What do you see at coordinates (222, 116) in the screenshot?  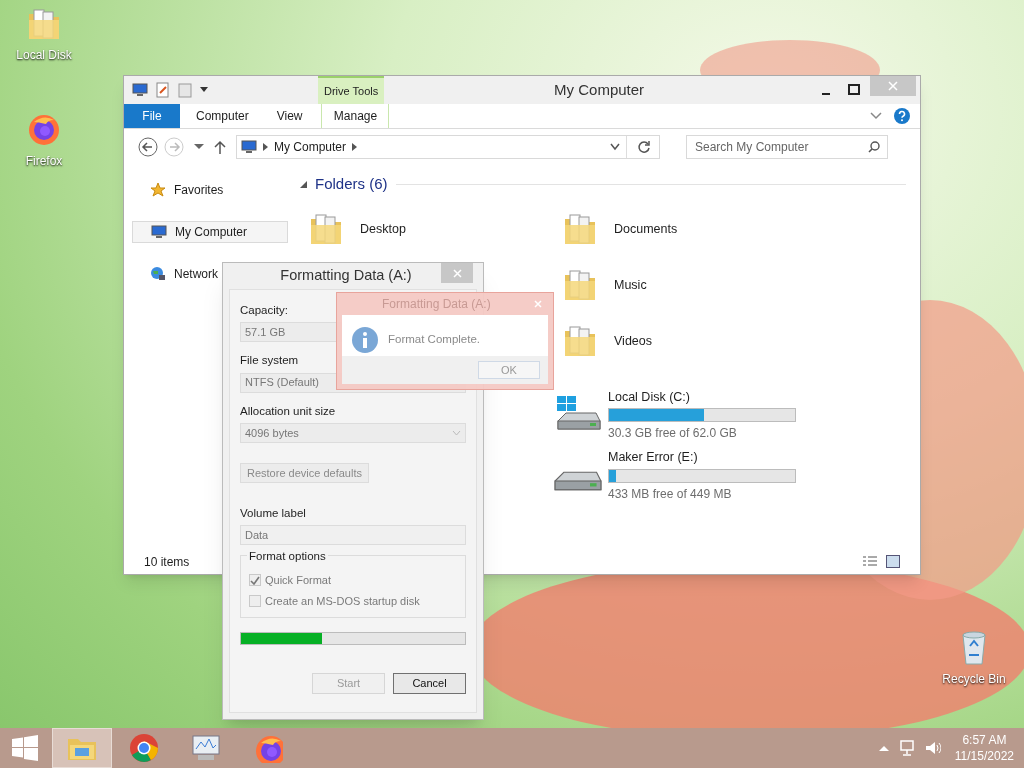 I see `ribbon-tab: Computer` at bounding box center [222, 116].